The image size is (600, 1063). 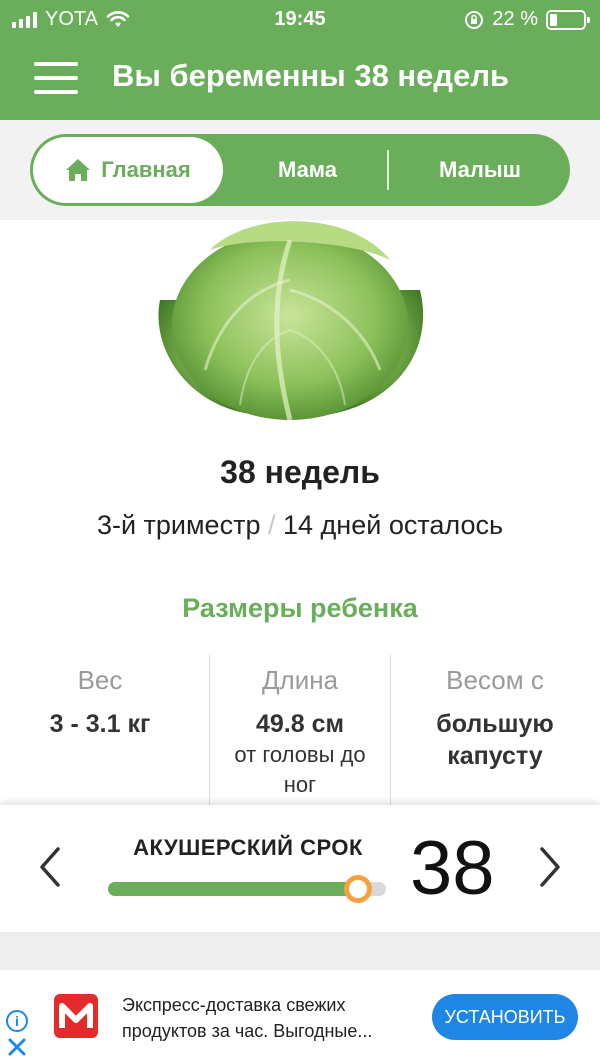 I want to click on page-title: Вы беременны 38 недель, so click(x=311, y=75).